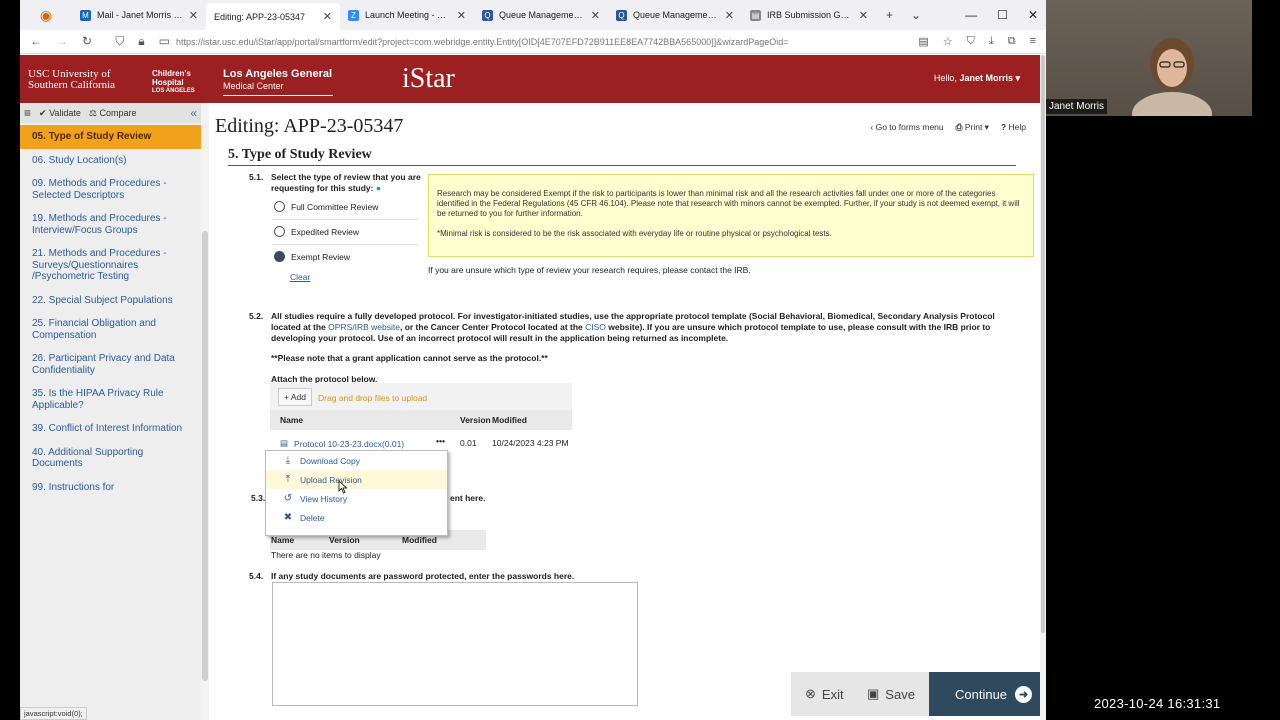 This screenshot has width=1280, height=720. I want to click on tab-outlook: M Mail - Janet Morris - Outlook ✕, so click(139, 15).